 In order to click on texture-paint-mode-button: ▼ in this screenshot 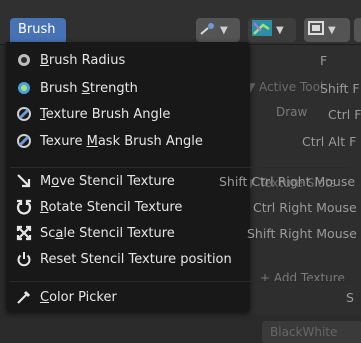, I will do `click(272, 30)`.